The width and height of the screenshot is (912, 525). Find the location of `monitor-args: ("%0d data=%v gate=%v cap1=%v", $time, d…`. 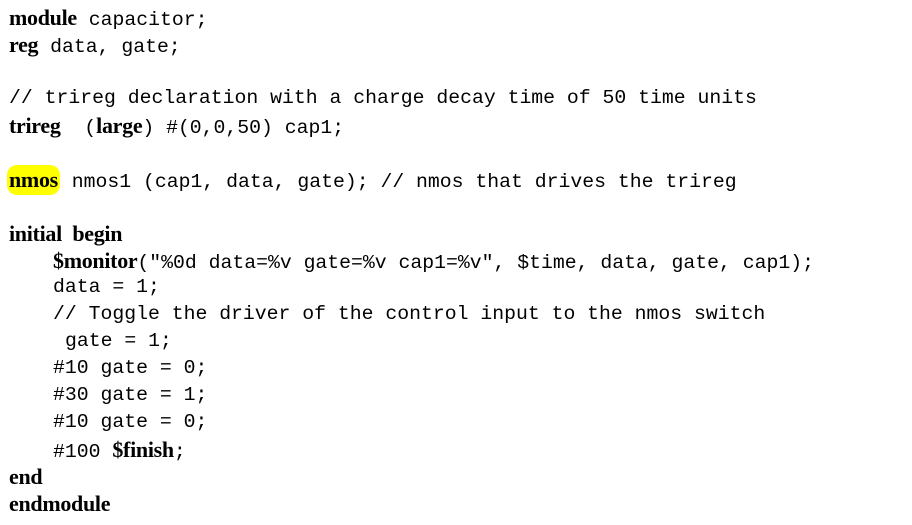

monitor-args: ("%0d data=%v gate=%v cap1=%v", $time, d… is located at coordinates (476, 263).